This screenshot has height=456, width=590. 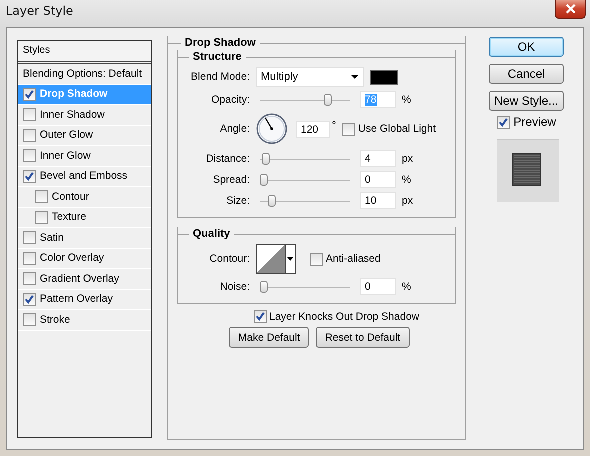 I want to click on field-label: Noise:, so click(x=234, y=286).